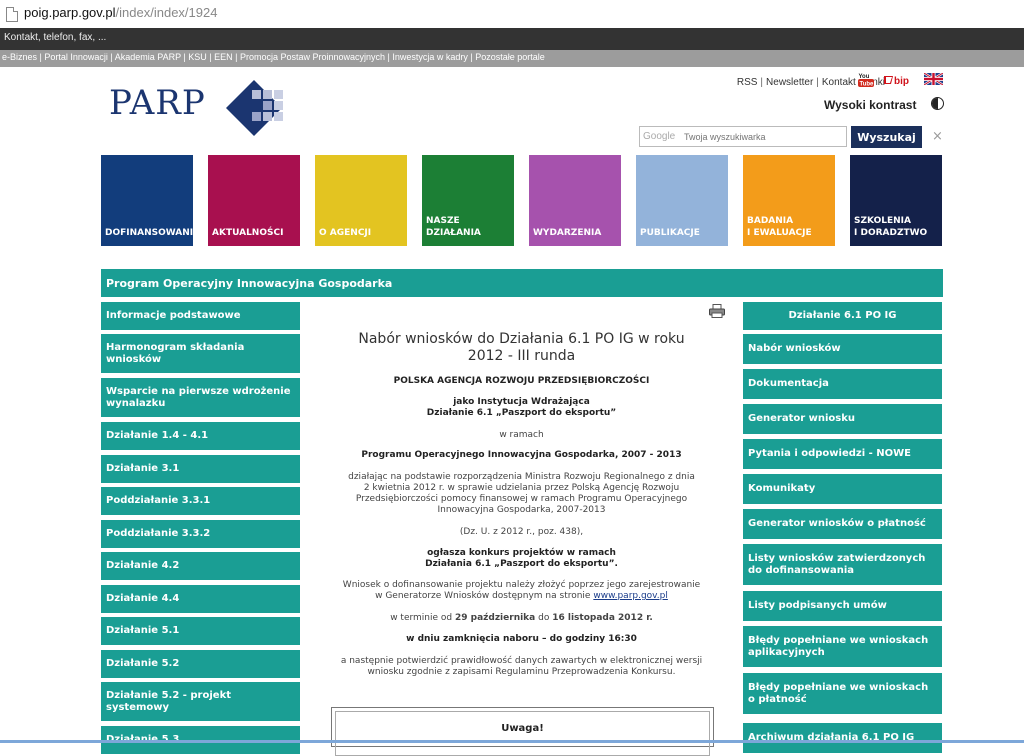 The image size is (1024, 756). What do you see at coordinates (200, 701) in the screenshot?
I see `left-nav-item: Działanie 5.2 - projekt systemowy` at bounding box center [200, 701].